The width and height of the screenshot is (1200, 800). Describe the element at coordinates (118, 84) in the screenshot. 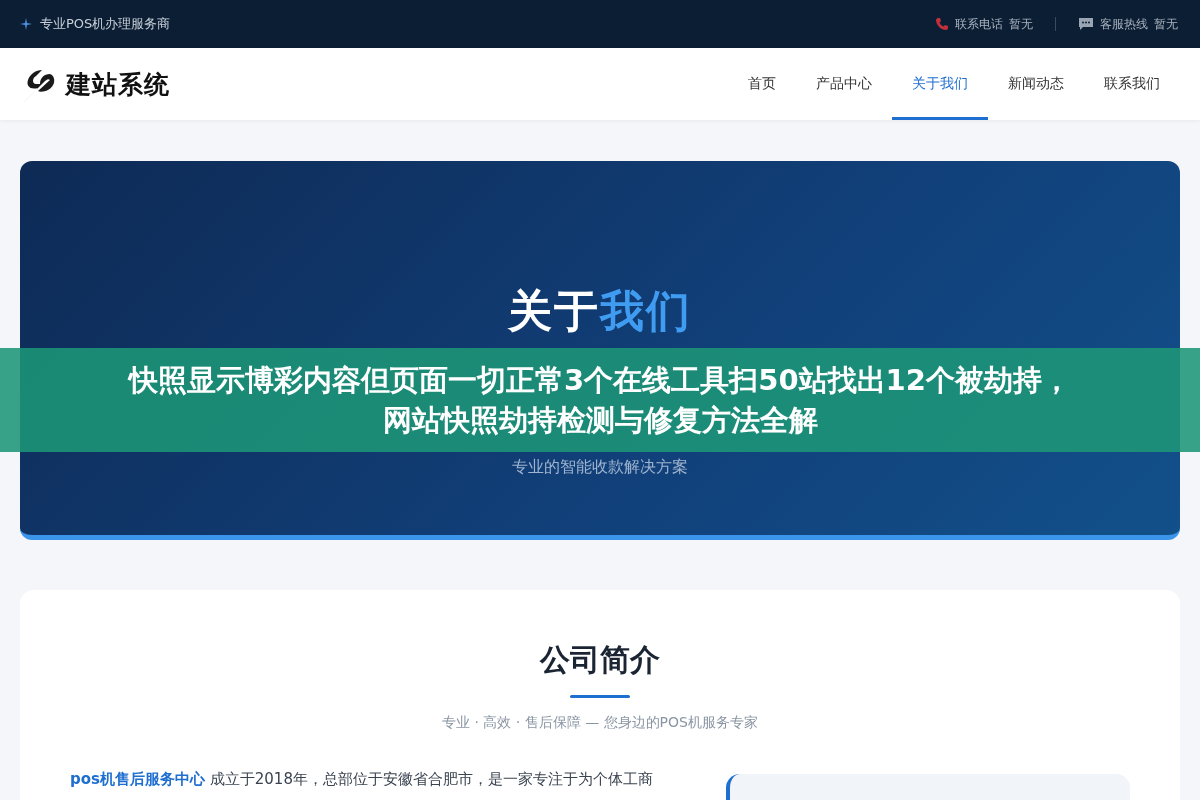

I see `logo-text: 建站系统` at that location.